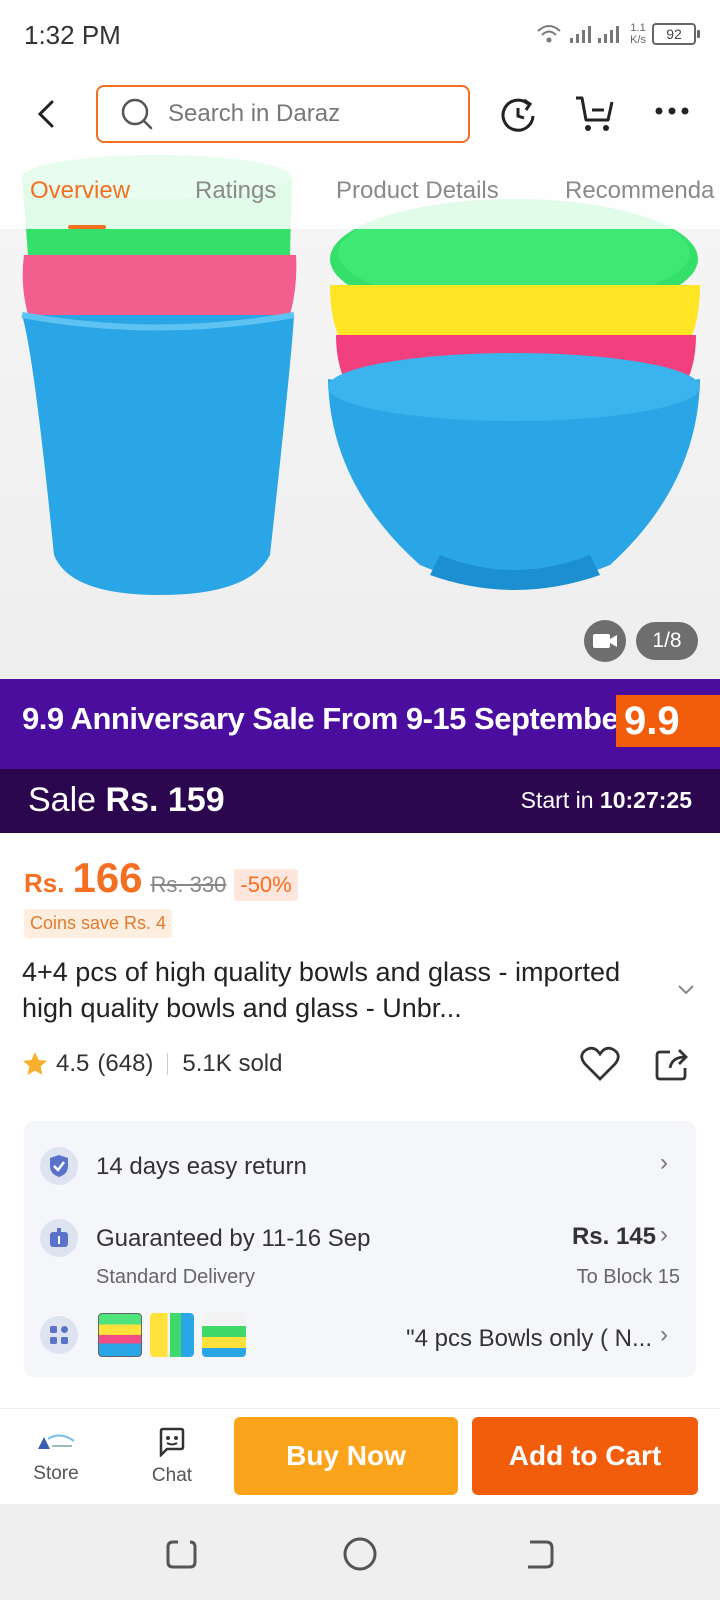 This screenshot has height=1600, width=720. I want to click on add-to-cart-button: Add to Cart, so click(585, 1456).